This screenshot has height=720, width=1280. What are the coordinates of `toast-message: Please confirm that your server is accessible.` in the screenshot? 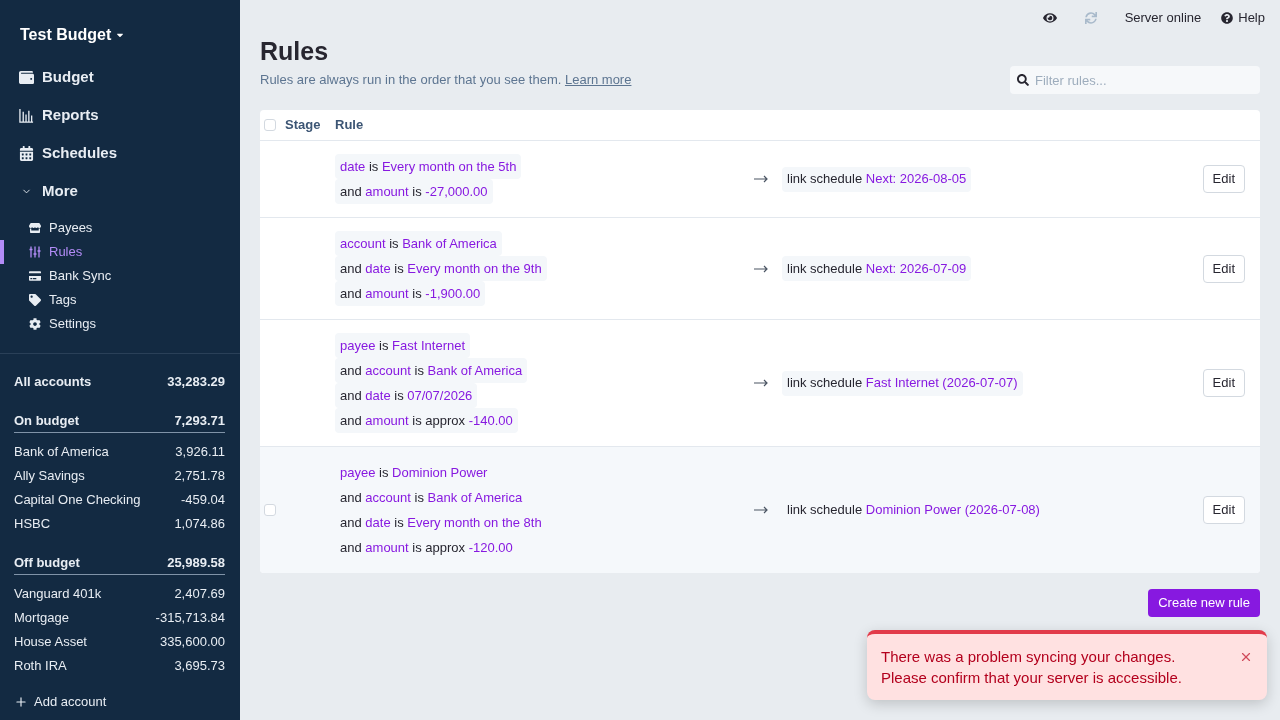 It's located at (1031, 678).